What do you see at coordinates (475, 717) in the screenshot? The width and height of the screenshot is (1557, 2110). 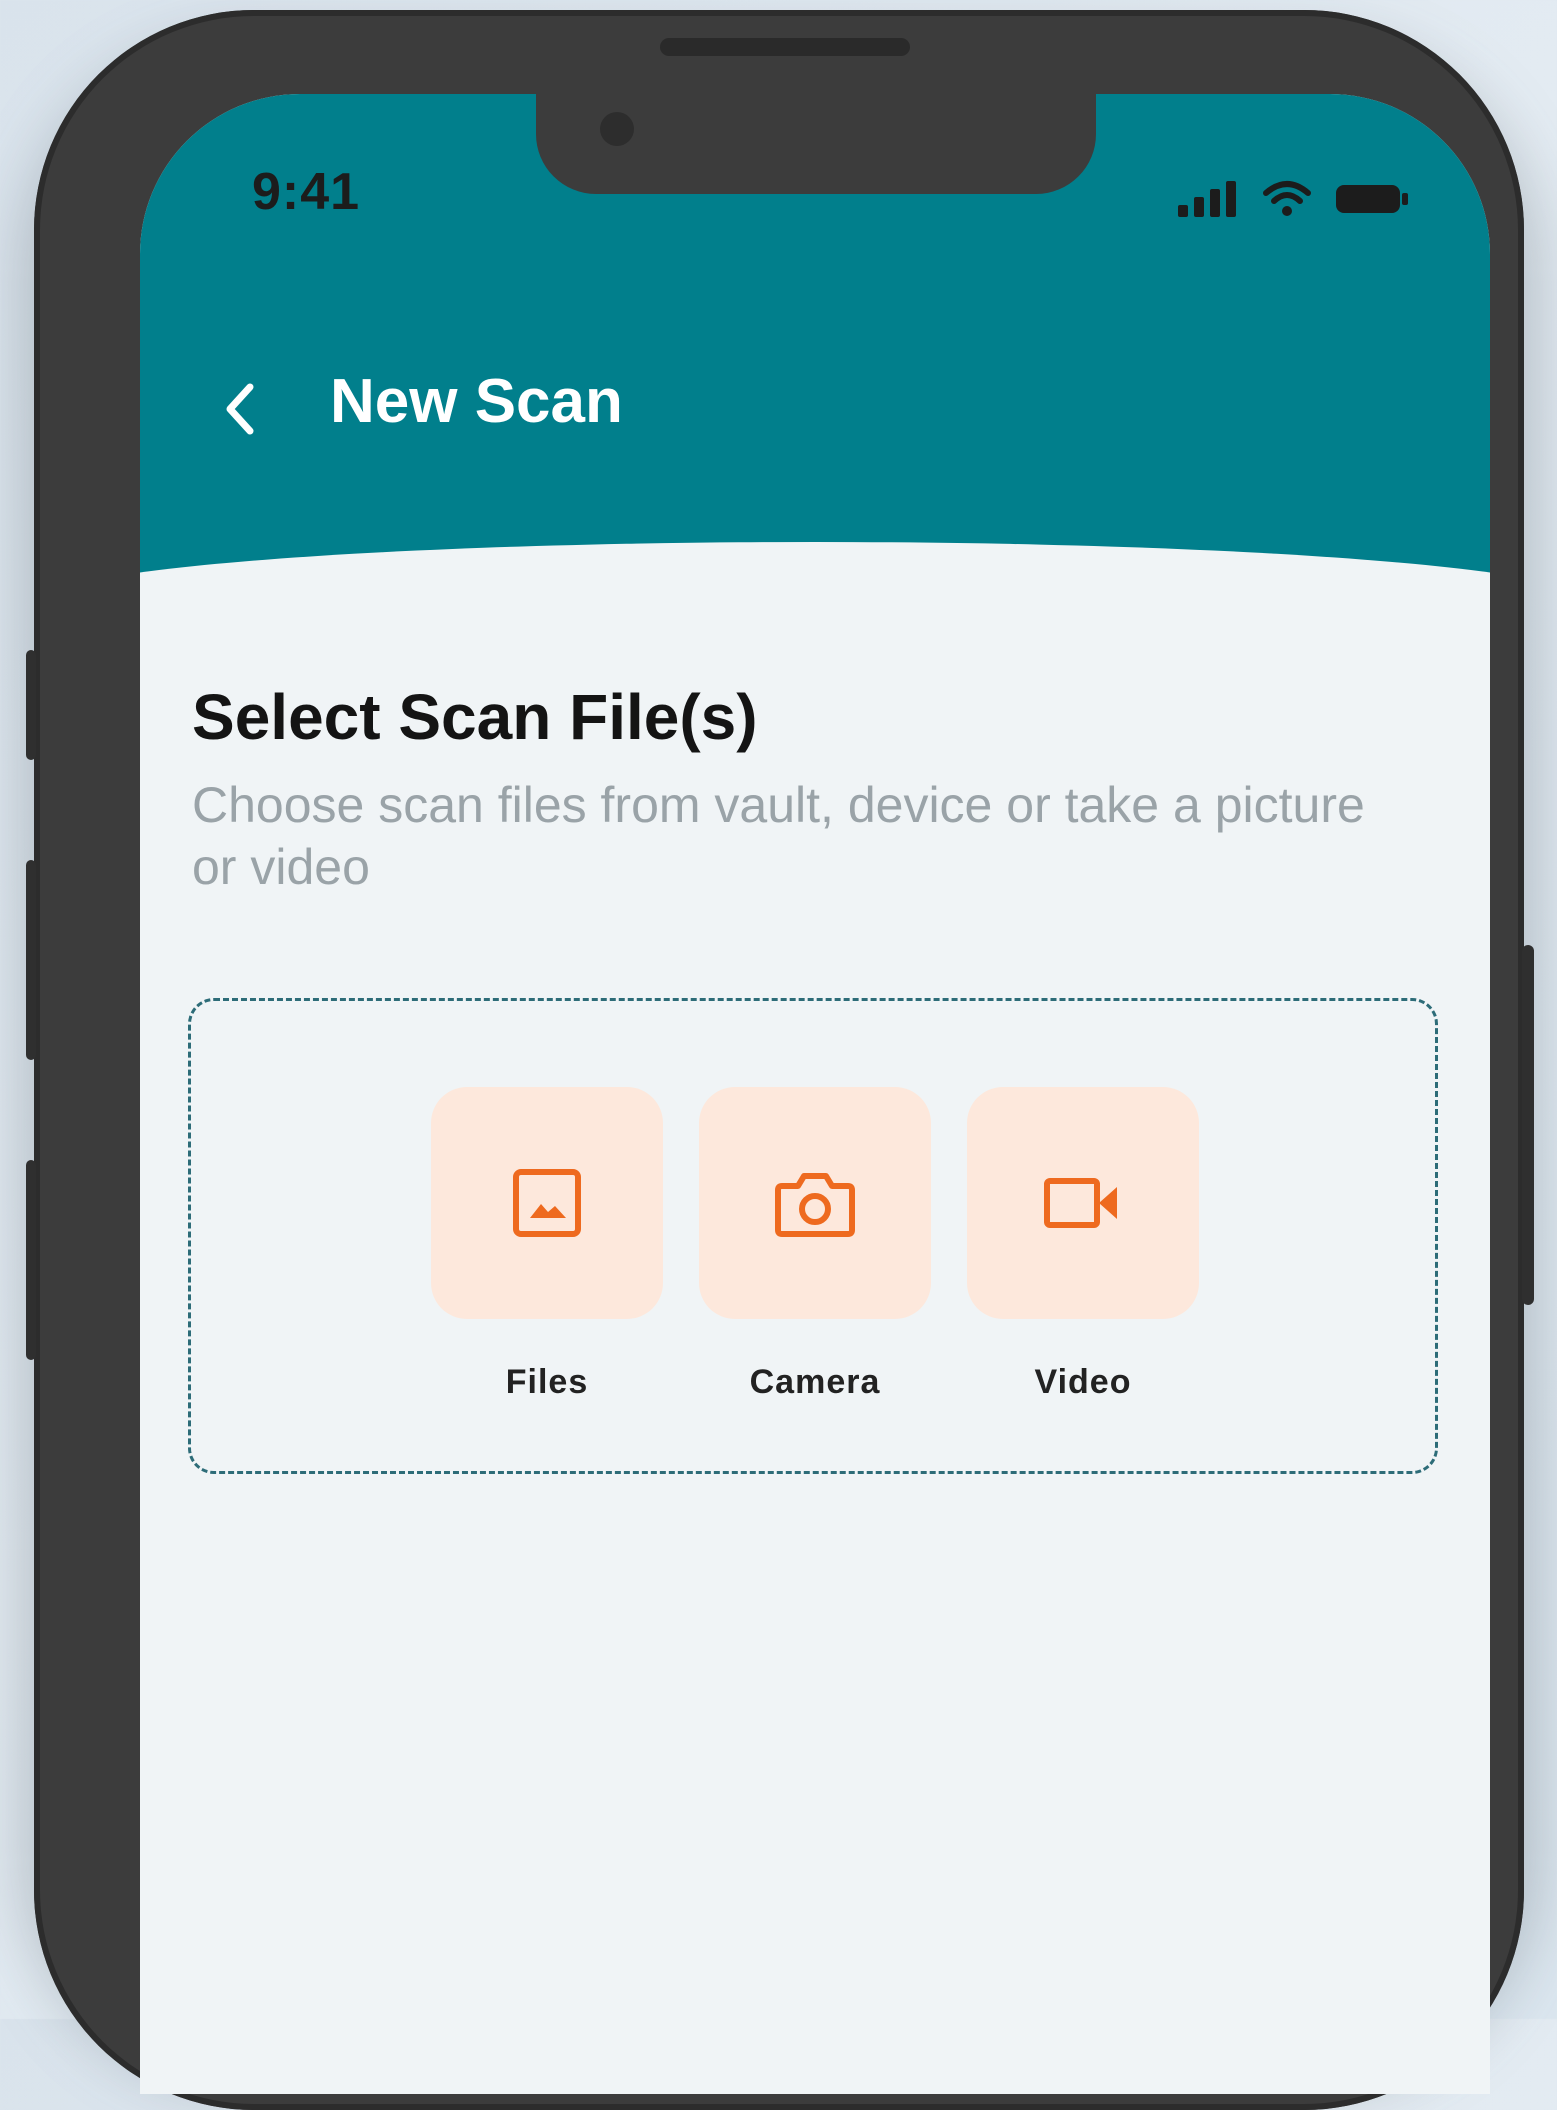 I see `section-heading: Select Scan File(s)` at bounding box center [475, 717].